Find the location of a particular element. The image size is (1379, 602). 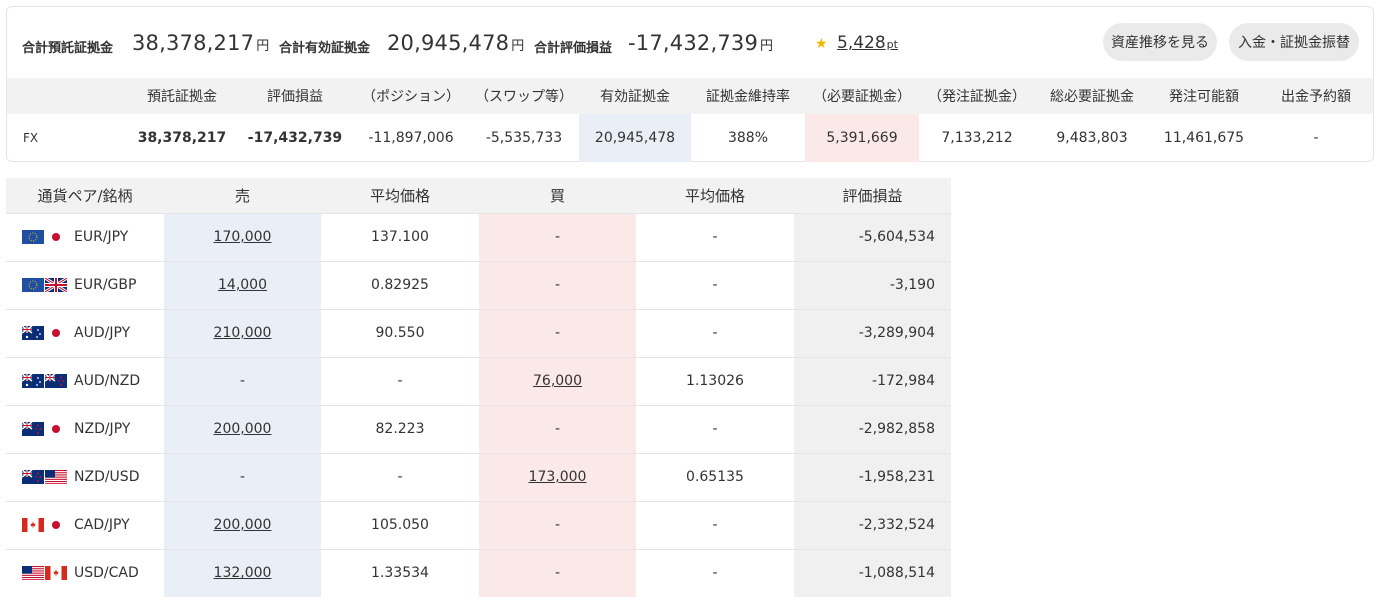

sell-cell: 200,000 is located at coordinates (242, 428).